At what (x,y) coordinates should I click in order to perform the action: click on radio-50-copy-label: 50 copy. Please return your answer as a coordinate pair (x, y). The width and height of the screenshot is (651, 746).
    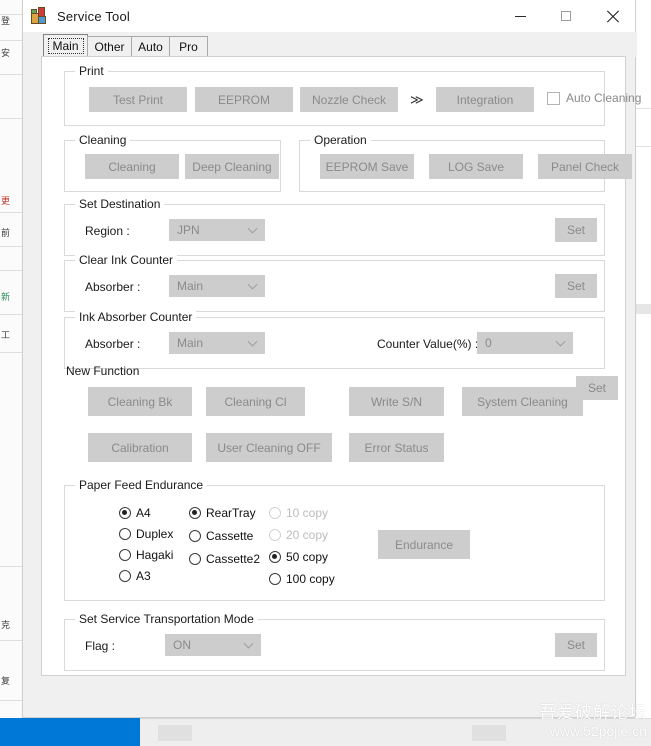
    Looking at the image, I should click on (307, 557).